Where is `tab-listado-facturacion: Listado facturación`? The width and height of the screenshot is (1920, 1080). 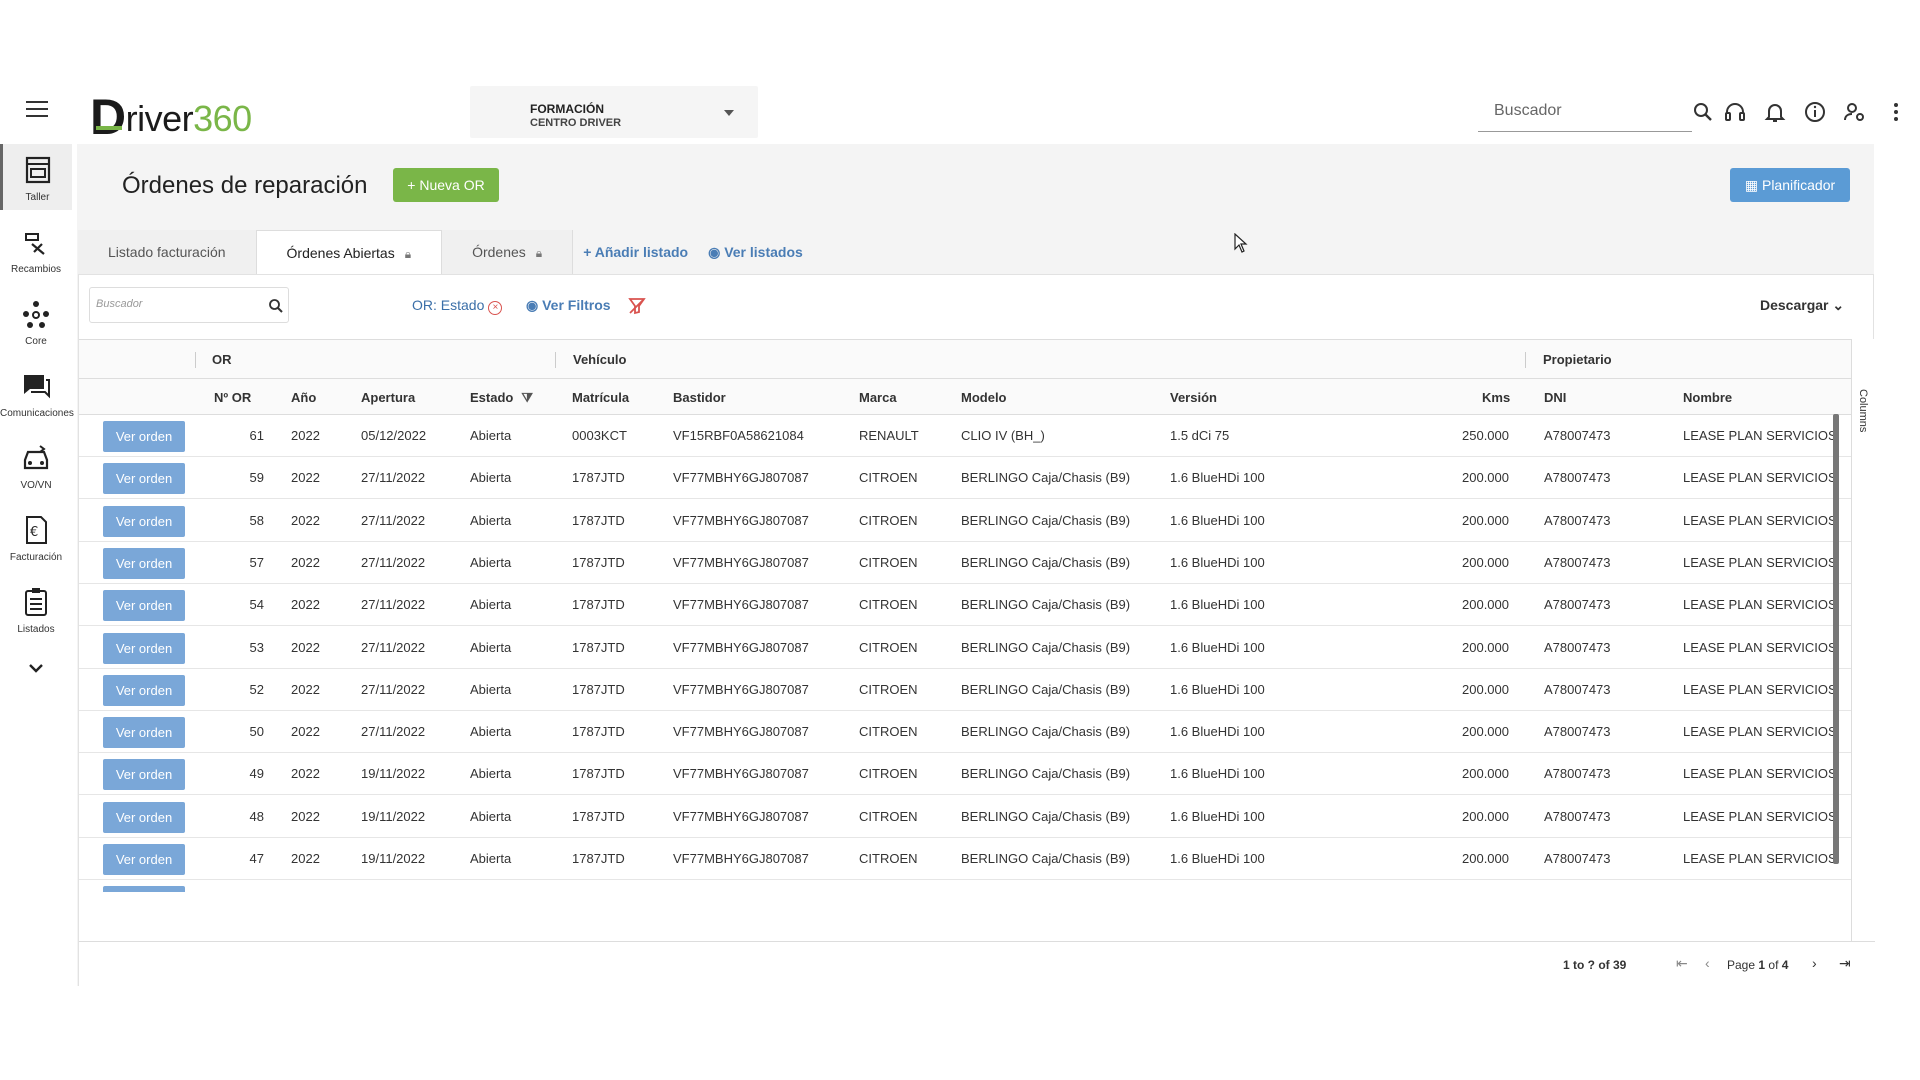 tab-listado-facturacion: Listado facturación is located at coordinates (167, 252).